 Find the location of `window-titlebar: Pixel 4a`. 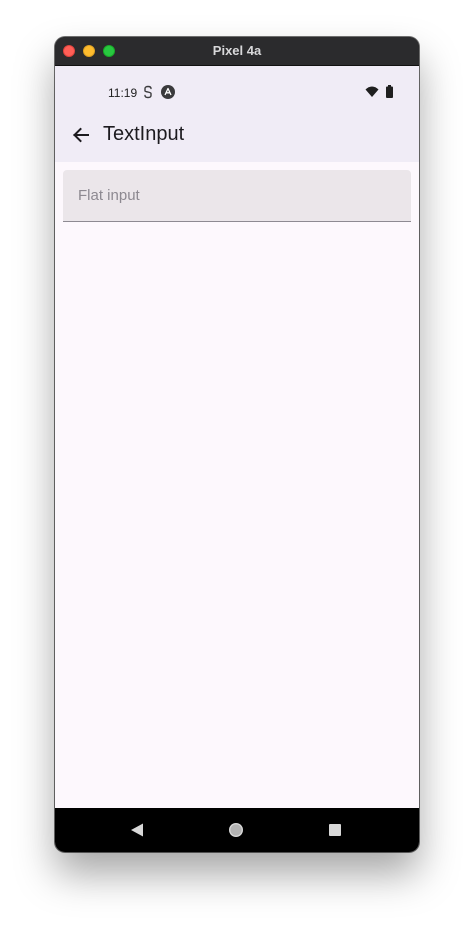

window-titlebar: Pixel 4a is located at coordinates (237, 51).